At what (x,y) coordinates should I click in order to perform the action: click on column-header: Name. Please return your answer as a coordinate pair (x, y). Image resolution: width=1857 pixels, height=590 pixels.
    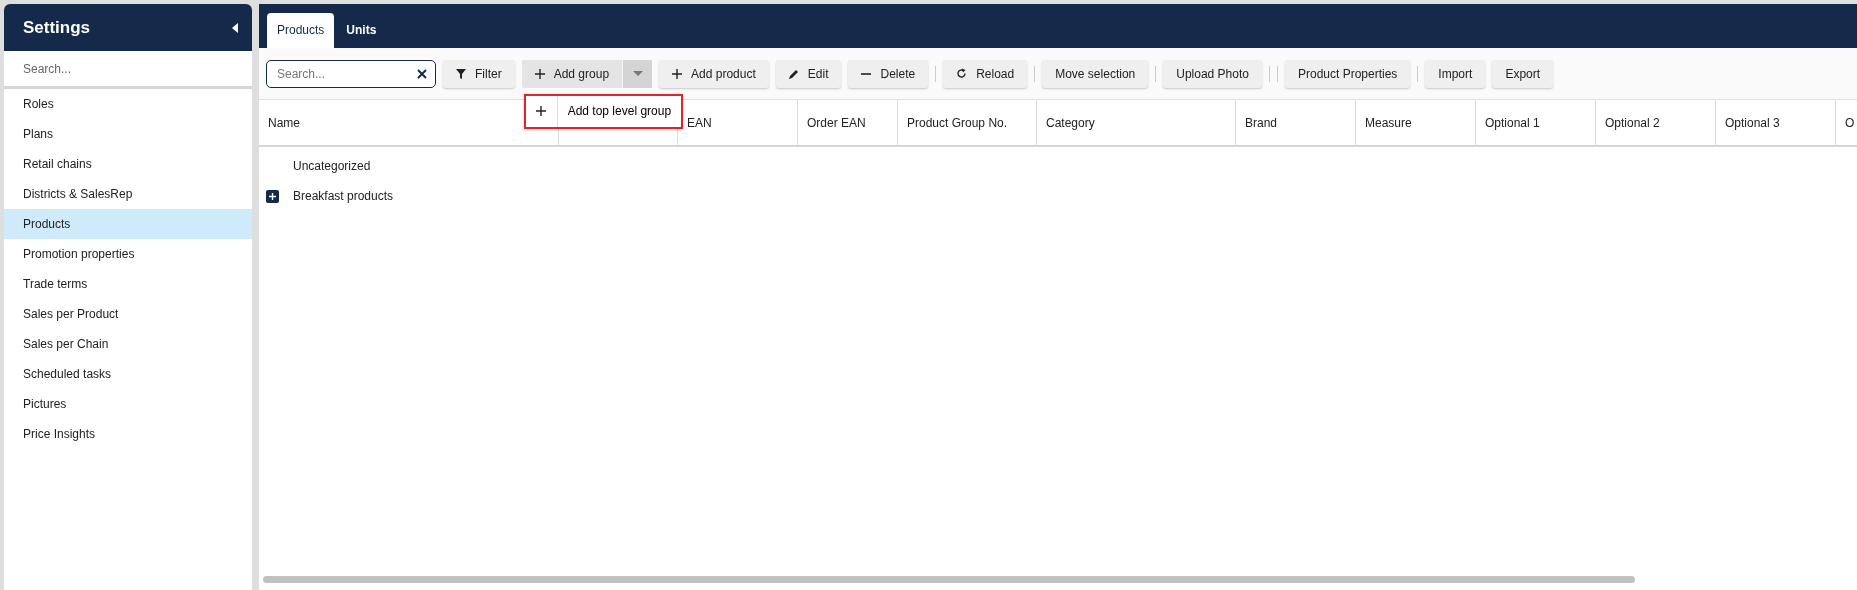
    Looking at the image, I should click on (409, 122).